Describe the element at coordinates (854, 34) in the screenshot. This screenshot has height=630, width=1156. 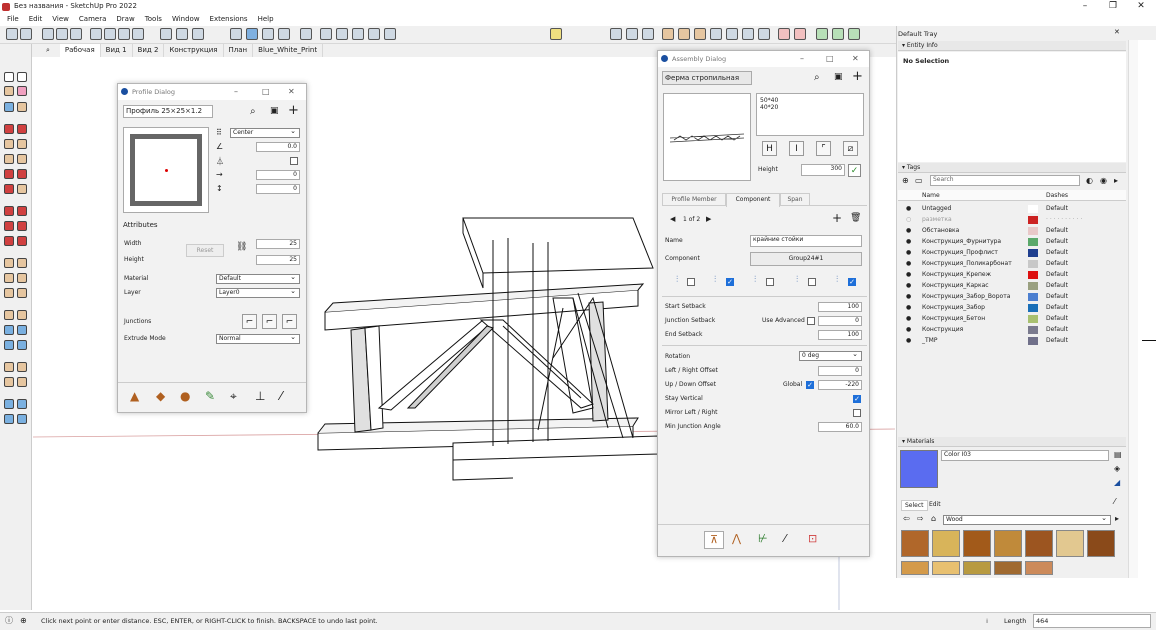
I see `ruler-icon` at that location.